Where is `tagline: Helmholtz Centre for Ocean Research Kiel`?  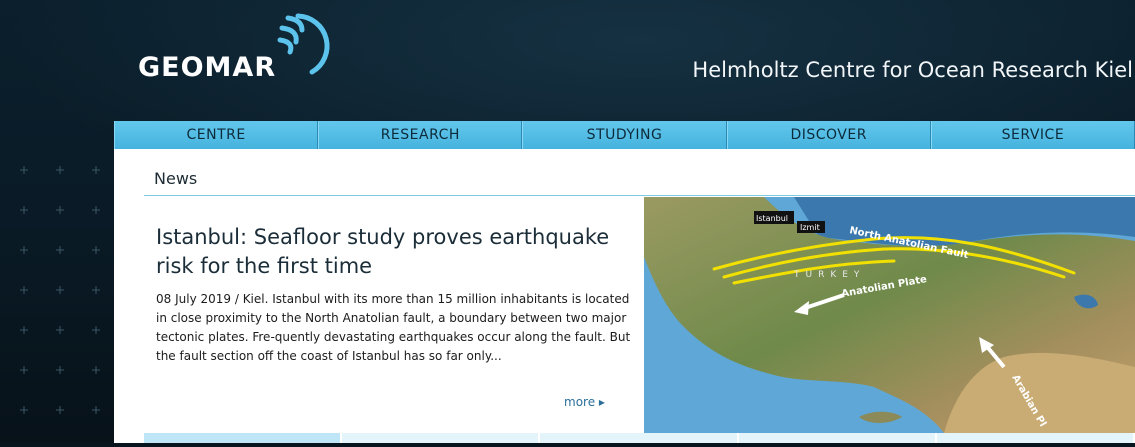
tagline: Helmholtz Centre for Ocean Research Kiel is located at coordinates (912, 70).